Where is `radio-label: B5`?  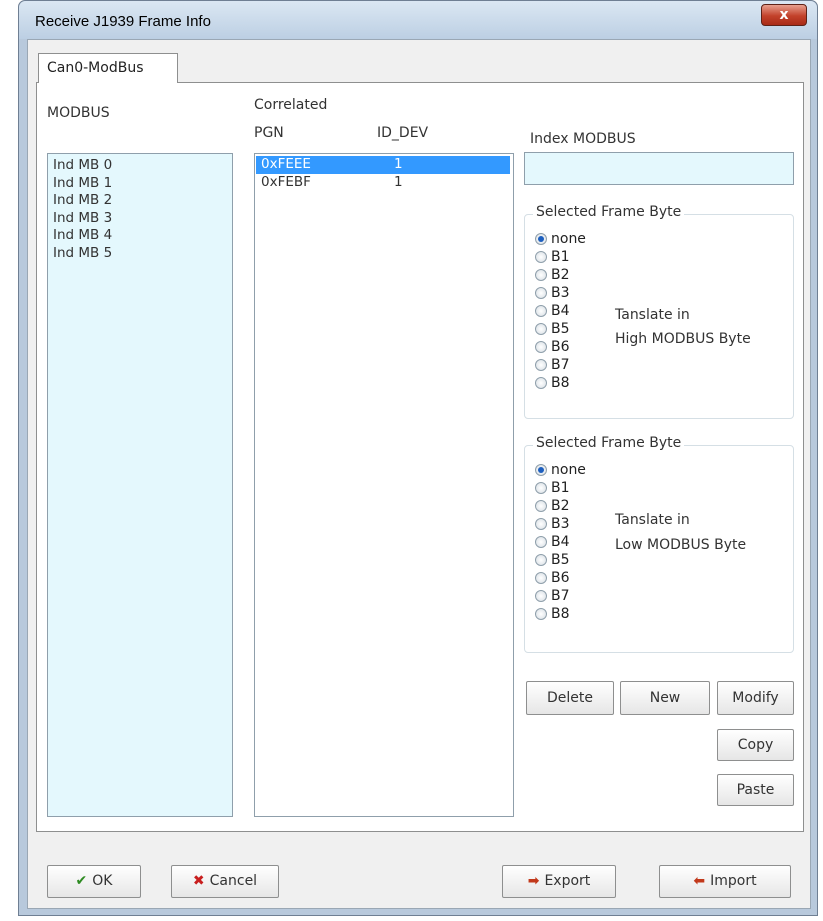
radio-label: B5 is located at coordinates (560, 560).